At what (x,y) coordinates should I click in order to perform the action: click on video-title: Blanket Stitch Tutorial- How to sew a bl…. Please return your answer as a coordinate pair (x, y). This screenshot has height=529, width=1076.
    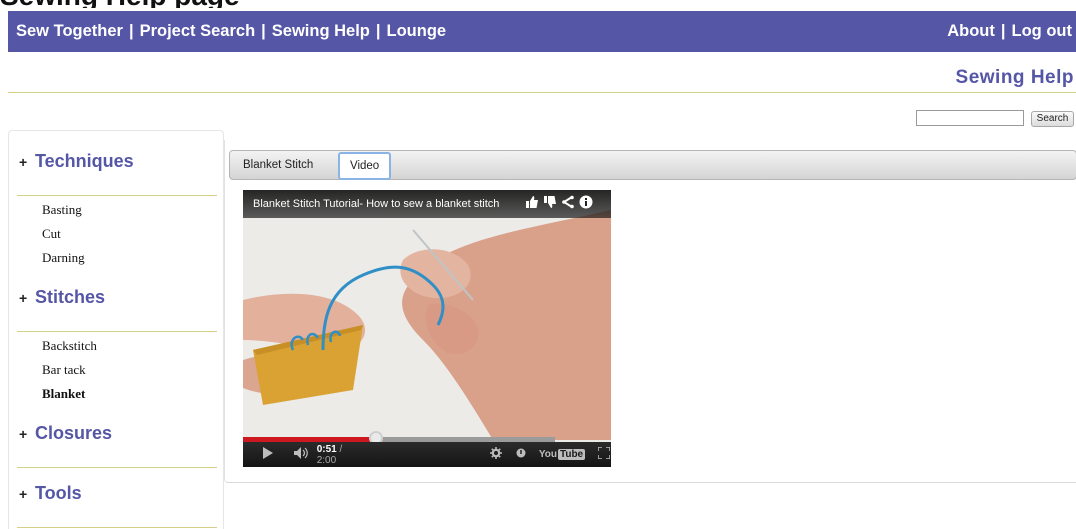
    Looking at the image, I should click on (384, 204).